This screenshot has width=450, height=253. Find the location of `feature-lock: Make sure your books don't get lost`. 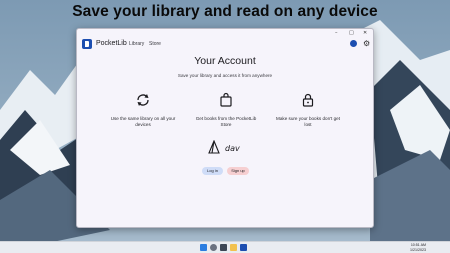

feature-lock: Make sure your books don't get lost is located at coordinates (308, 109).